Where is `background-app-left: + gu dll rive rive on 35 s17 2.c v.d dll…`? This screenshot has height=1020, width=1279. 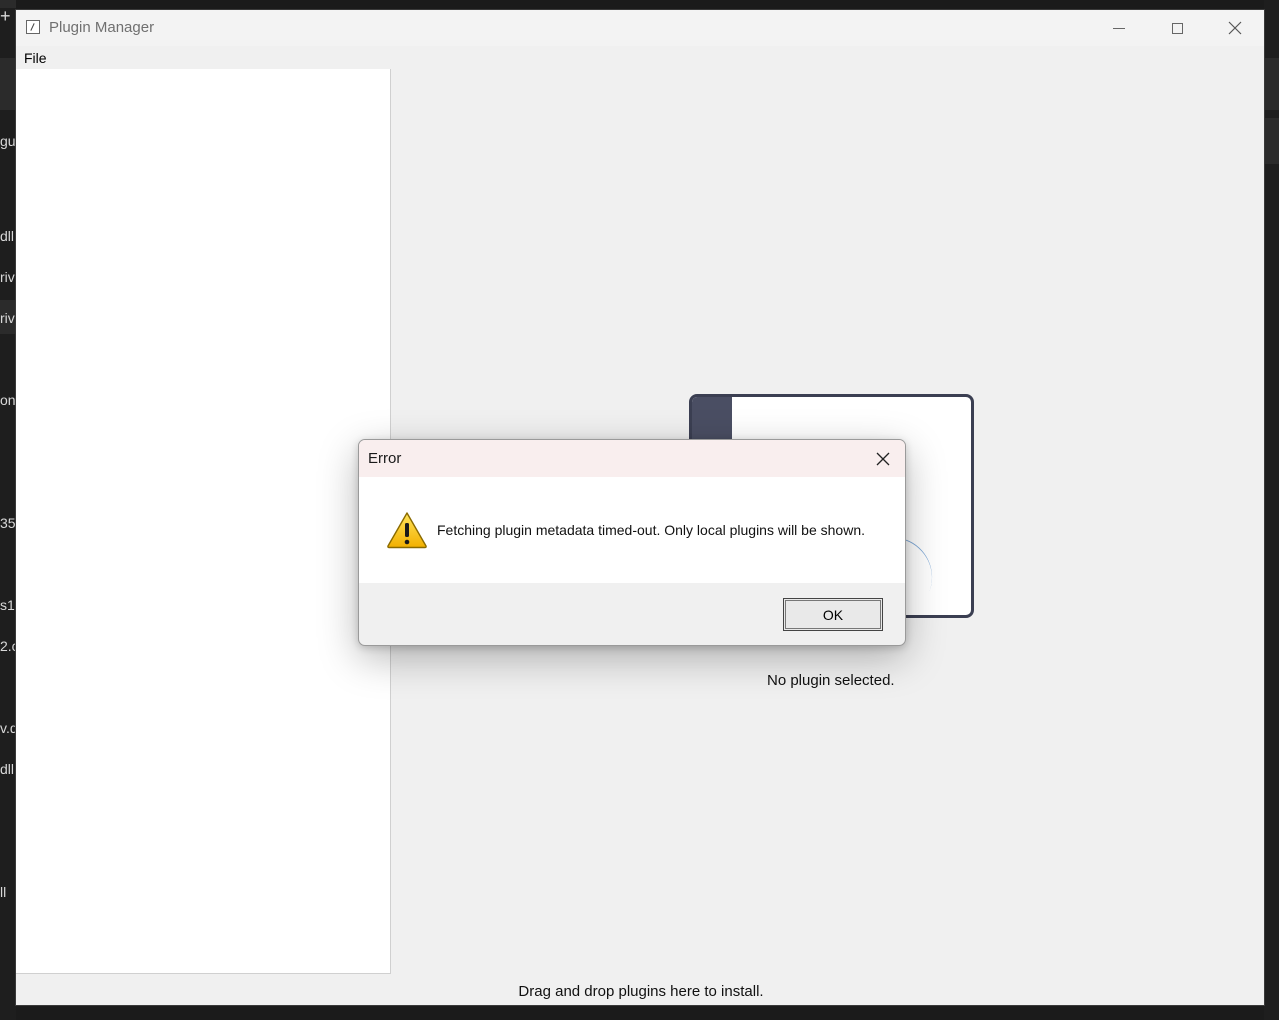 background-app-left: + gu dll rive rive on 35 s17 2.c v.d dll… is located at coordinates (8, 510).